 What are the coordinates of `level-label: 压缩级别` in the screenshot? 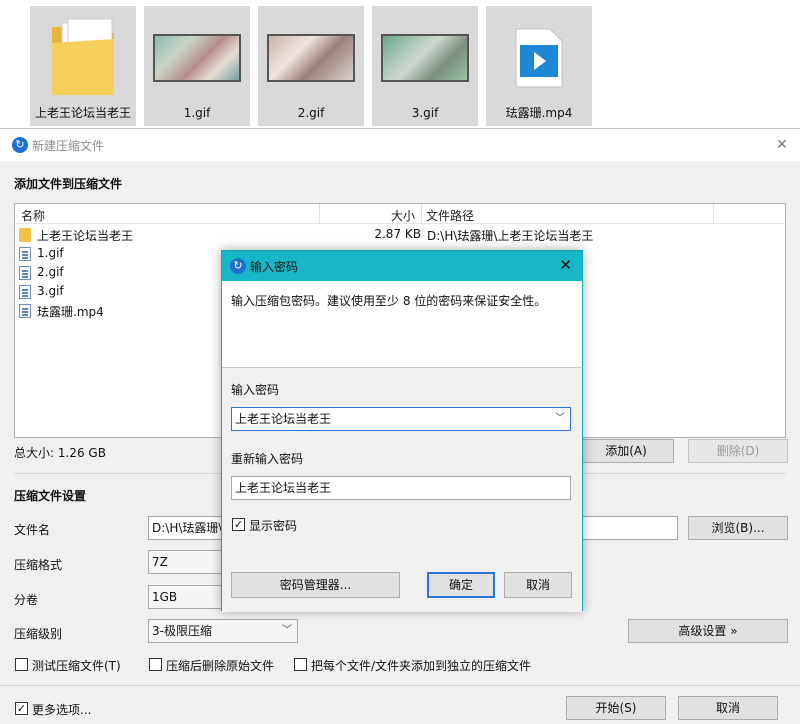 It's located at (38, 634).